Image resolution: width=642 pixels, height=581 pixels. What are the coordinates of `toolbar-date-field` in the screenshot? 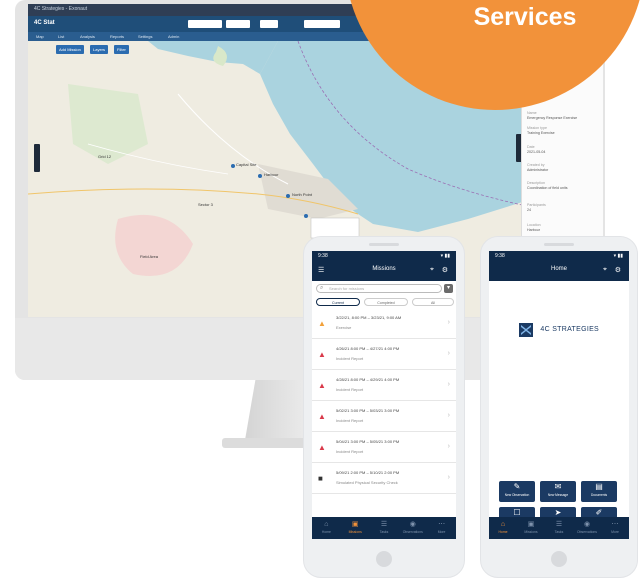 It's located at (269, 24).